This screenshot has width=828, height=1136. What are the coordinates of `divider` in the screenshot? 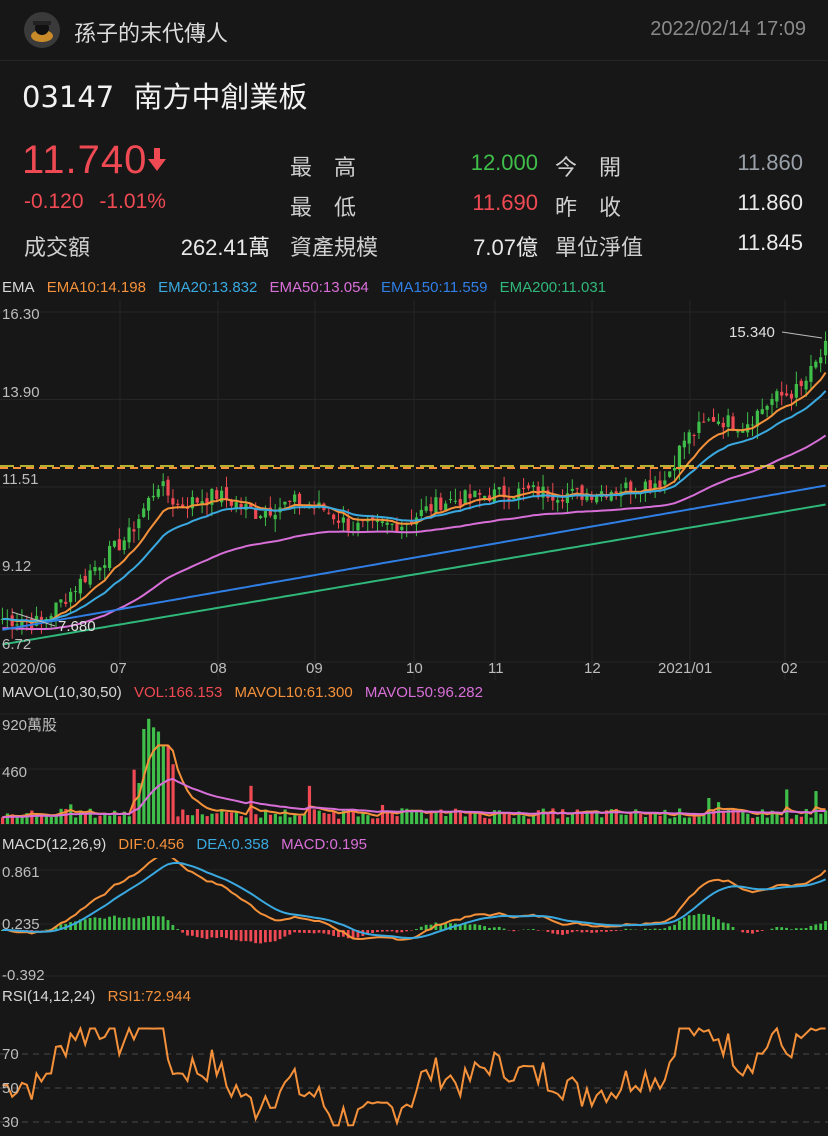 It's located at (414, 60).